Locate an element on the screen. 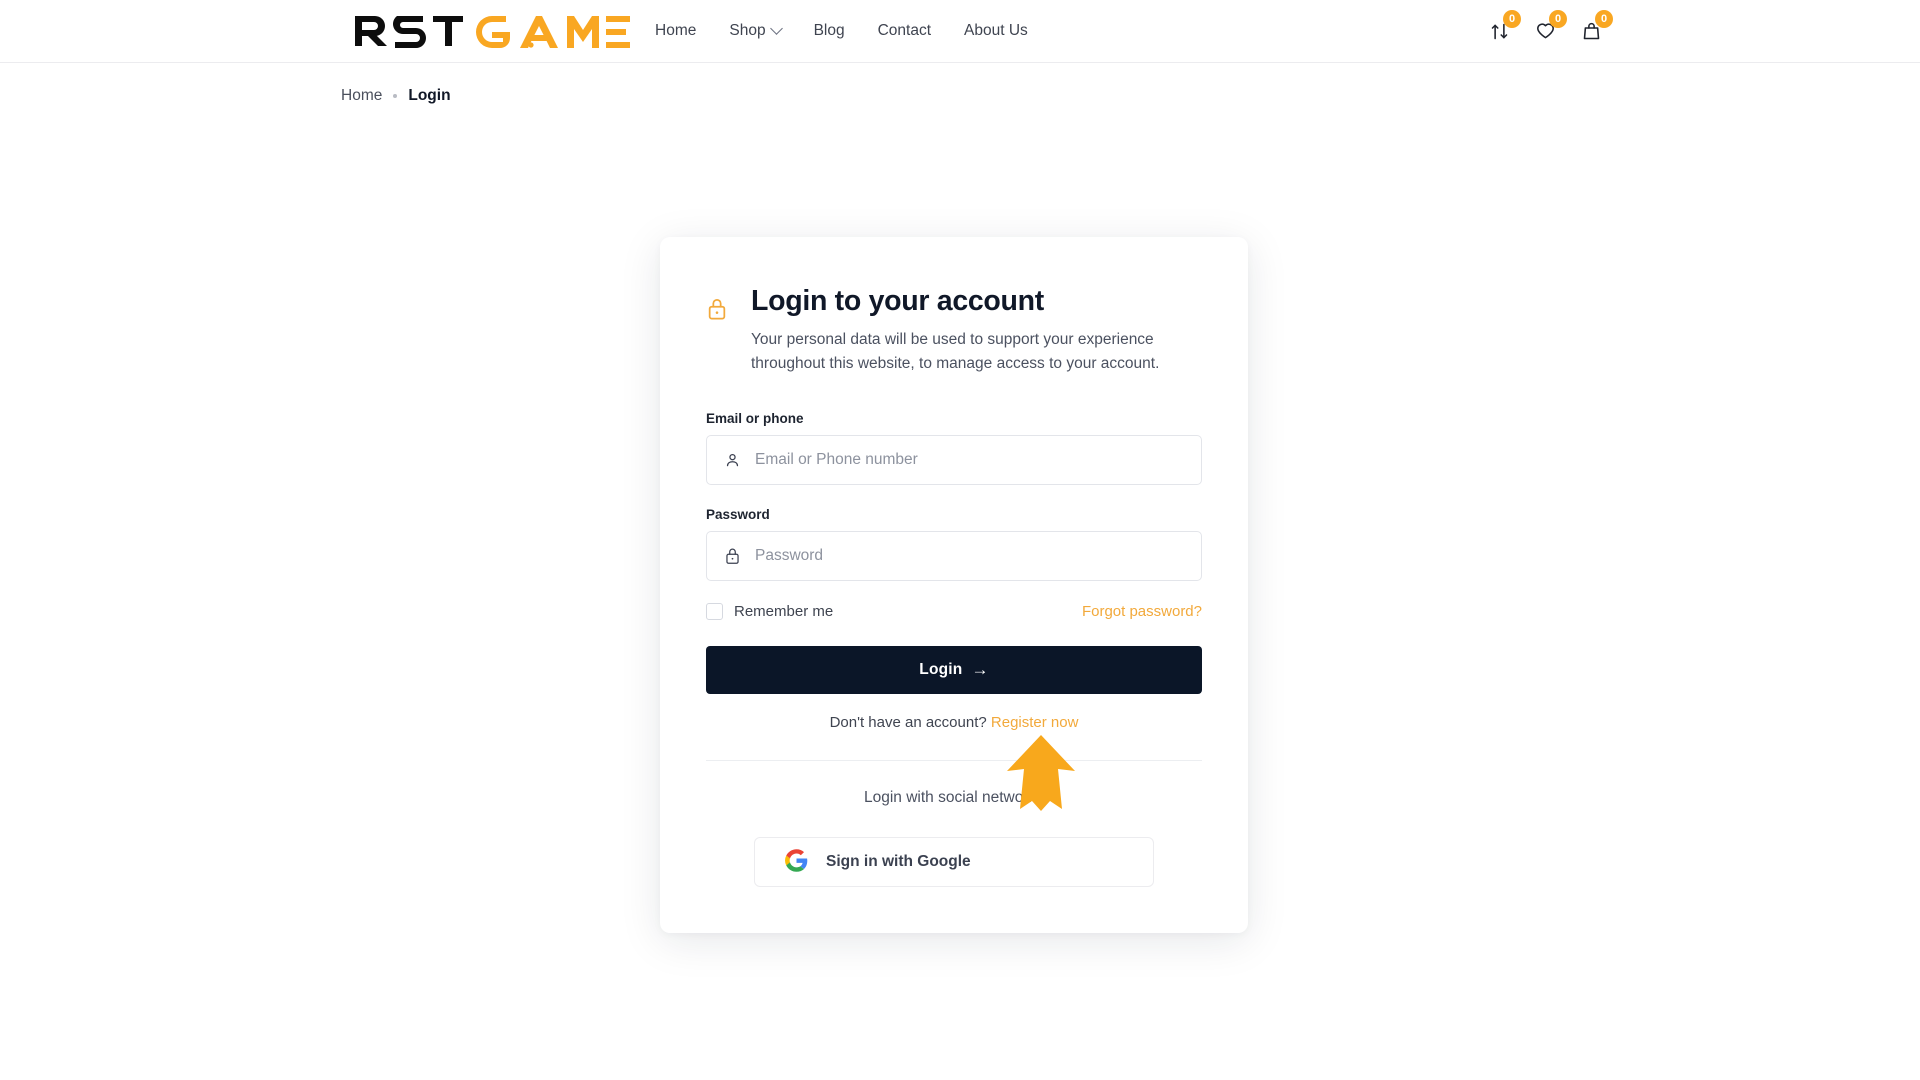 Image resolution: width=1920 pixels, height=1080 pixels. breadcrumb-item-login: Login is located at coordinates (429, 95).